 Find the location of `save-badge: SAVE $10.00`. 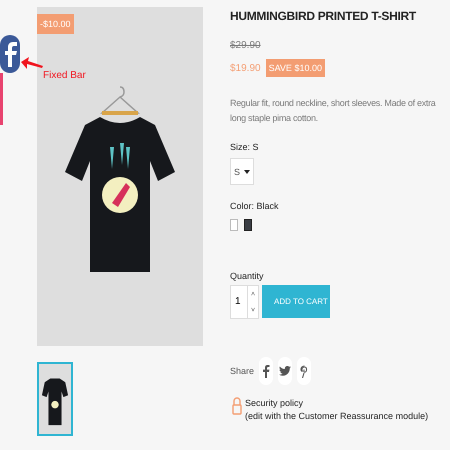

save-badge: SAVE $10.00 is located at coordinates (295, 68).